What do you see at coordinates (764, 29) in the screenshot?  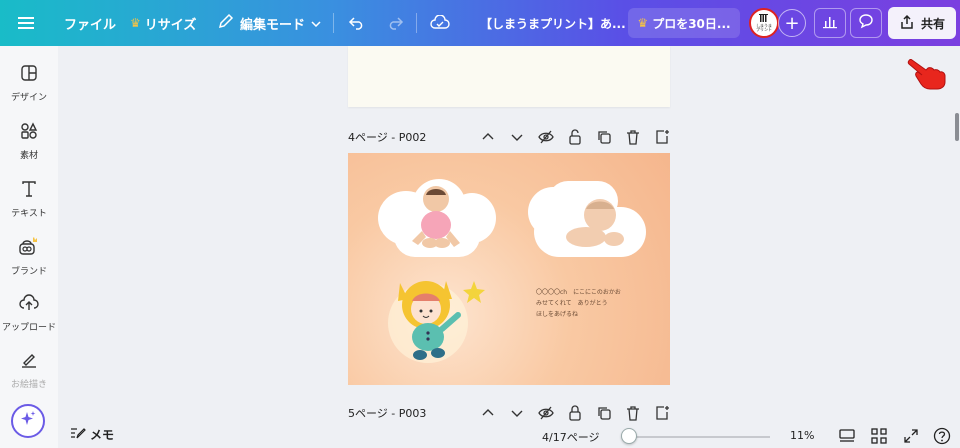 I see `avatar-text-2: プリント` at bounding box center [764, 29].